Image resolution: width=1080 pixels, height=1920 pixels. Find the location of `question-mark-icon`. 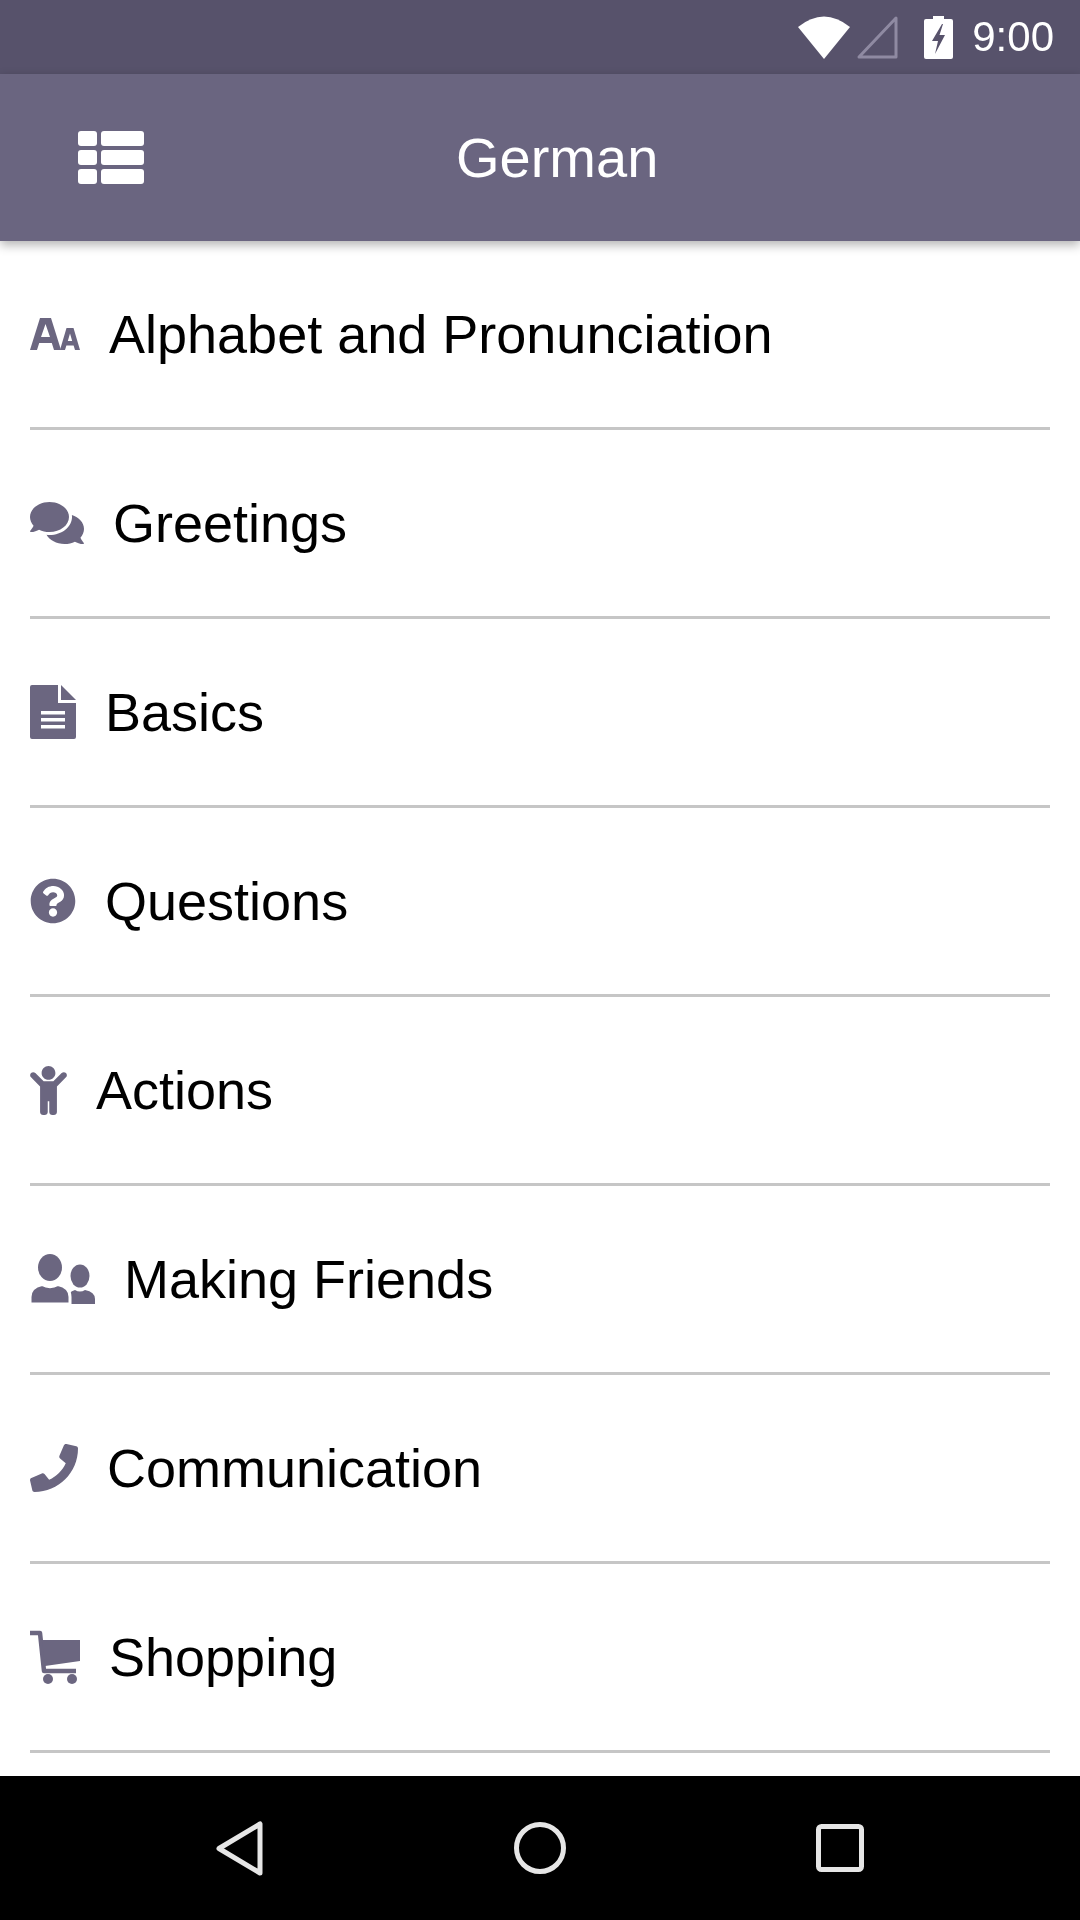

question-mark-icon is located at coordinates (53, 901).